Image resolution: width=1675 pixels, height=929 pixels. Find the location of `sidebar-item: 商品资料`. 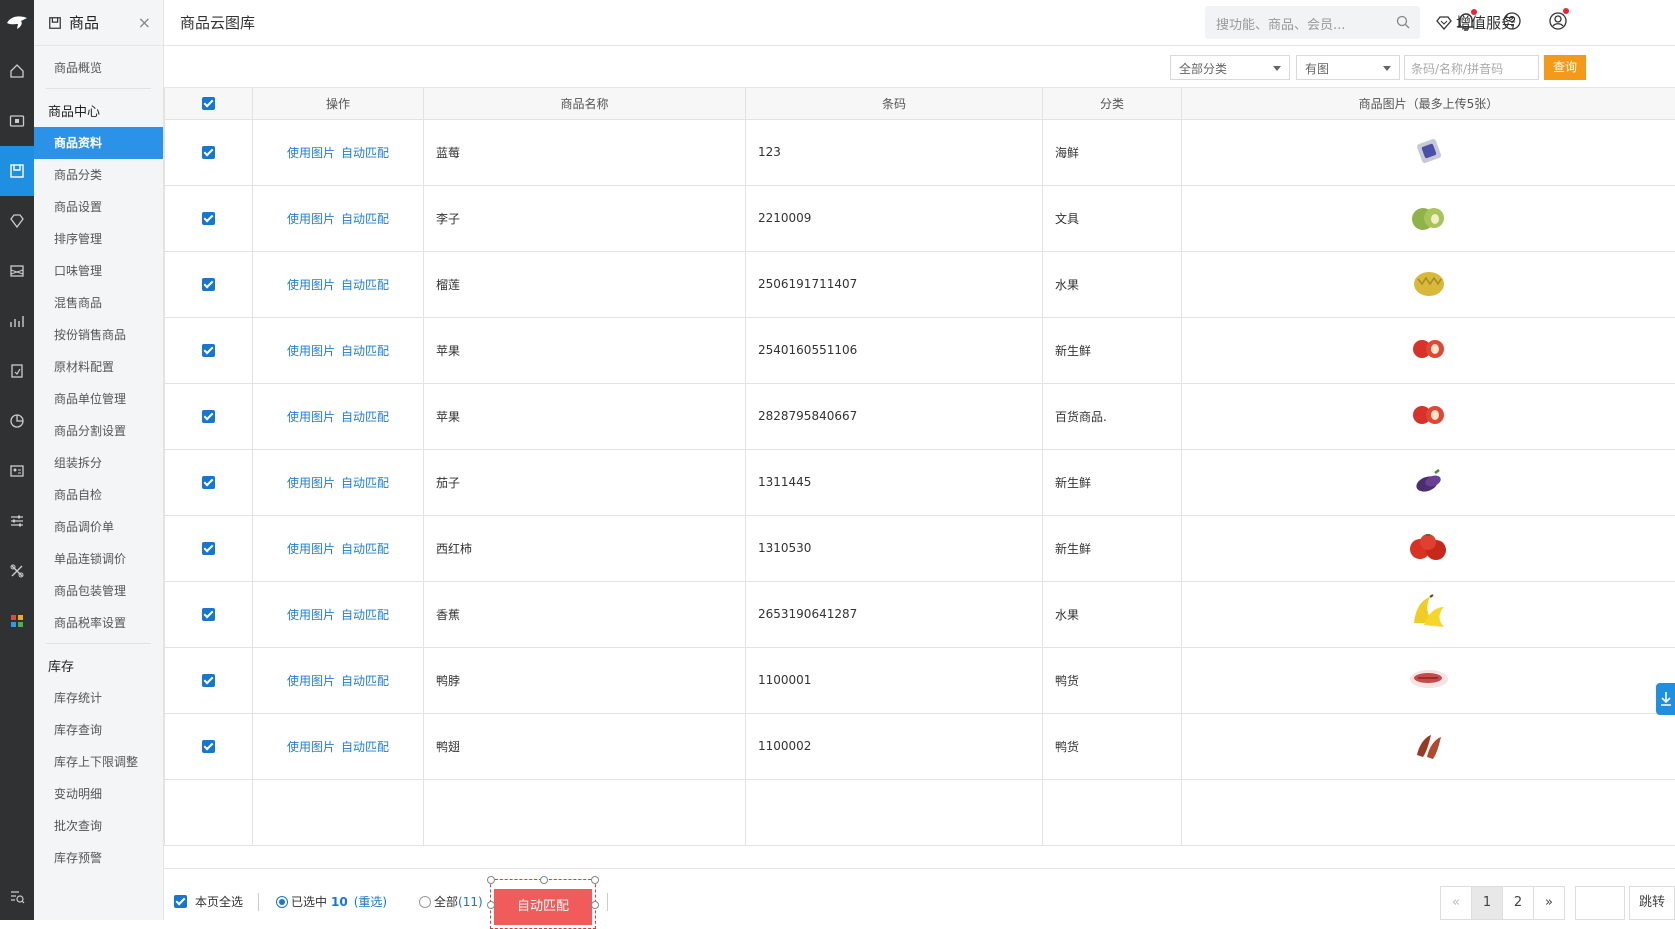

sidebar-item: 商品资料 is located at coordinates (98, 143).